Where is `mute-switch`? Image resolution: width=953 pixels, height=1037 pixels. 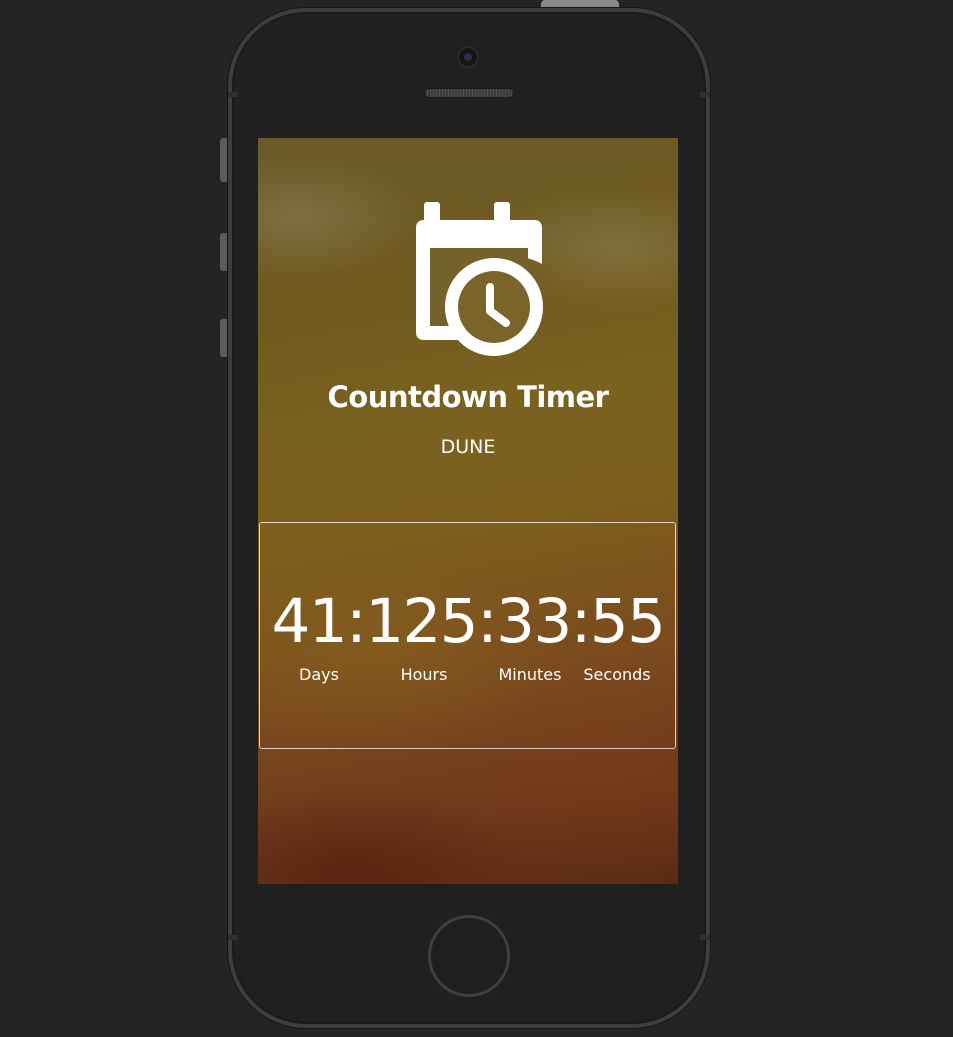 mute-switch is located at coordinates (224, 160).